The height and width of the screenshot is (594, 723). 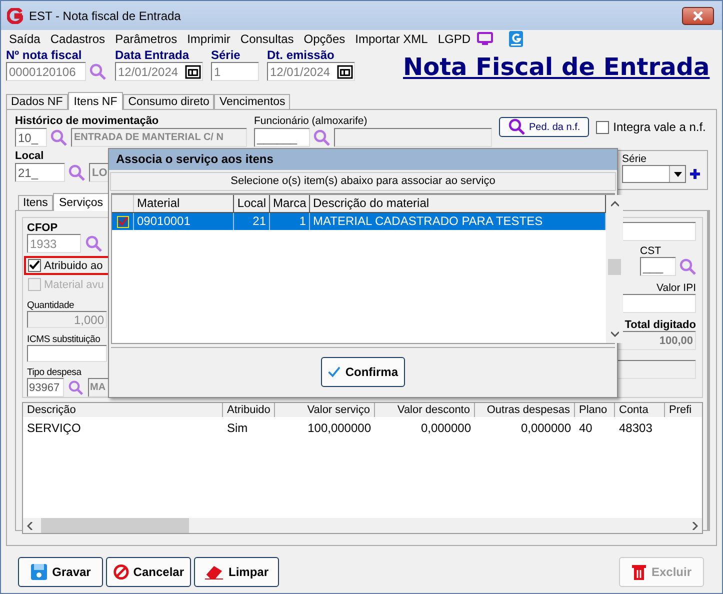 I want to click on field-label: Data Entrada, so click(x=152, y=55).